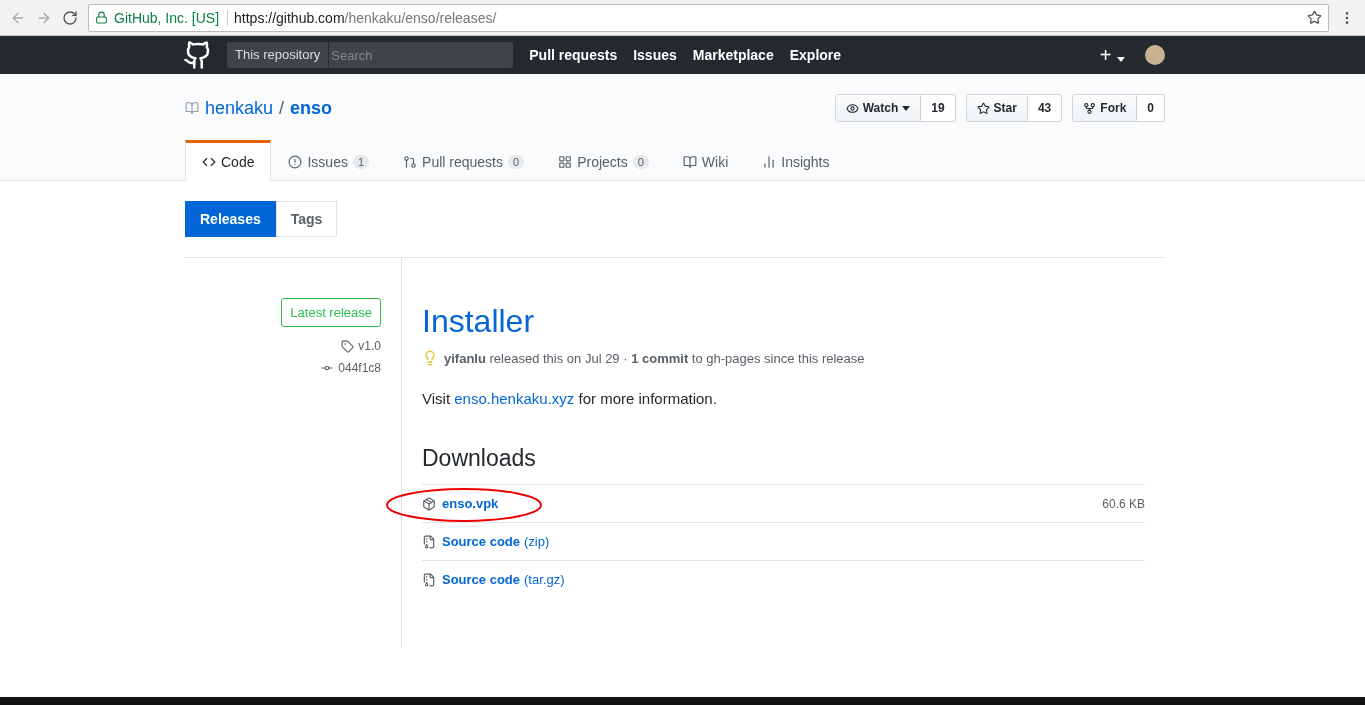 The width and height of the screenshot is (1365, 705). Describe the element at coordinates (705, 160) in the screenshot. I see `repo-tab: Wiki` at that location.